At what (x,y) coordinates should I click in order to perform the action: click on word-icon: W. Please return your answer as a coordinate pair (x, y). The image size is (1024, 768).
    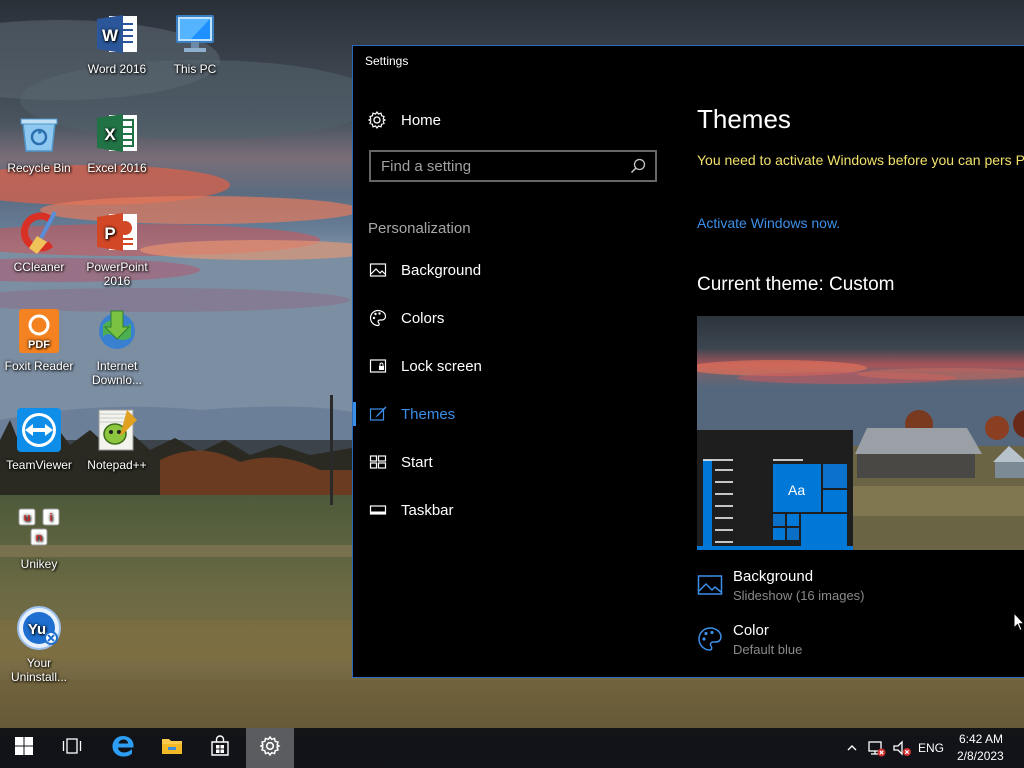
    Looking at the image, I should click on (117, 34).